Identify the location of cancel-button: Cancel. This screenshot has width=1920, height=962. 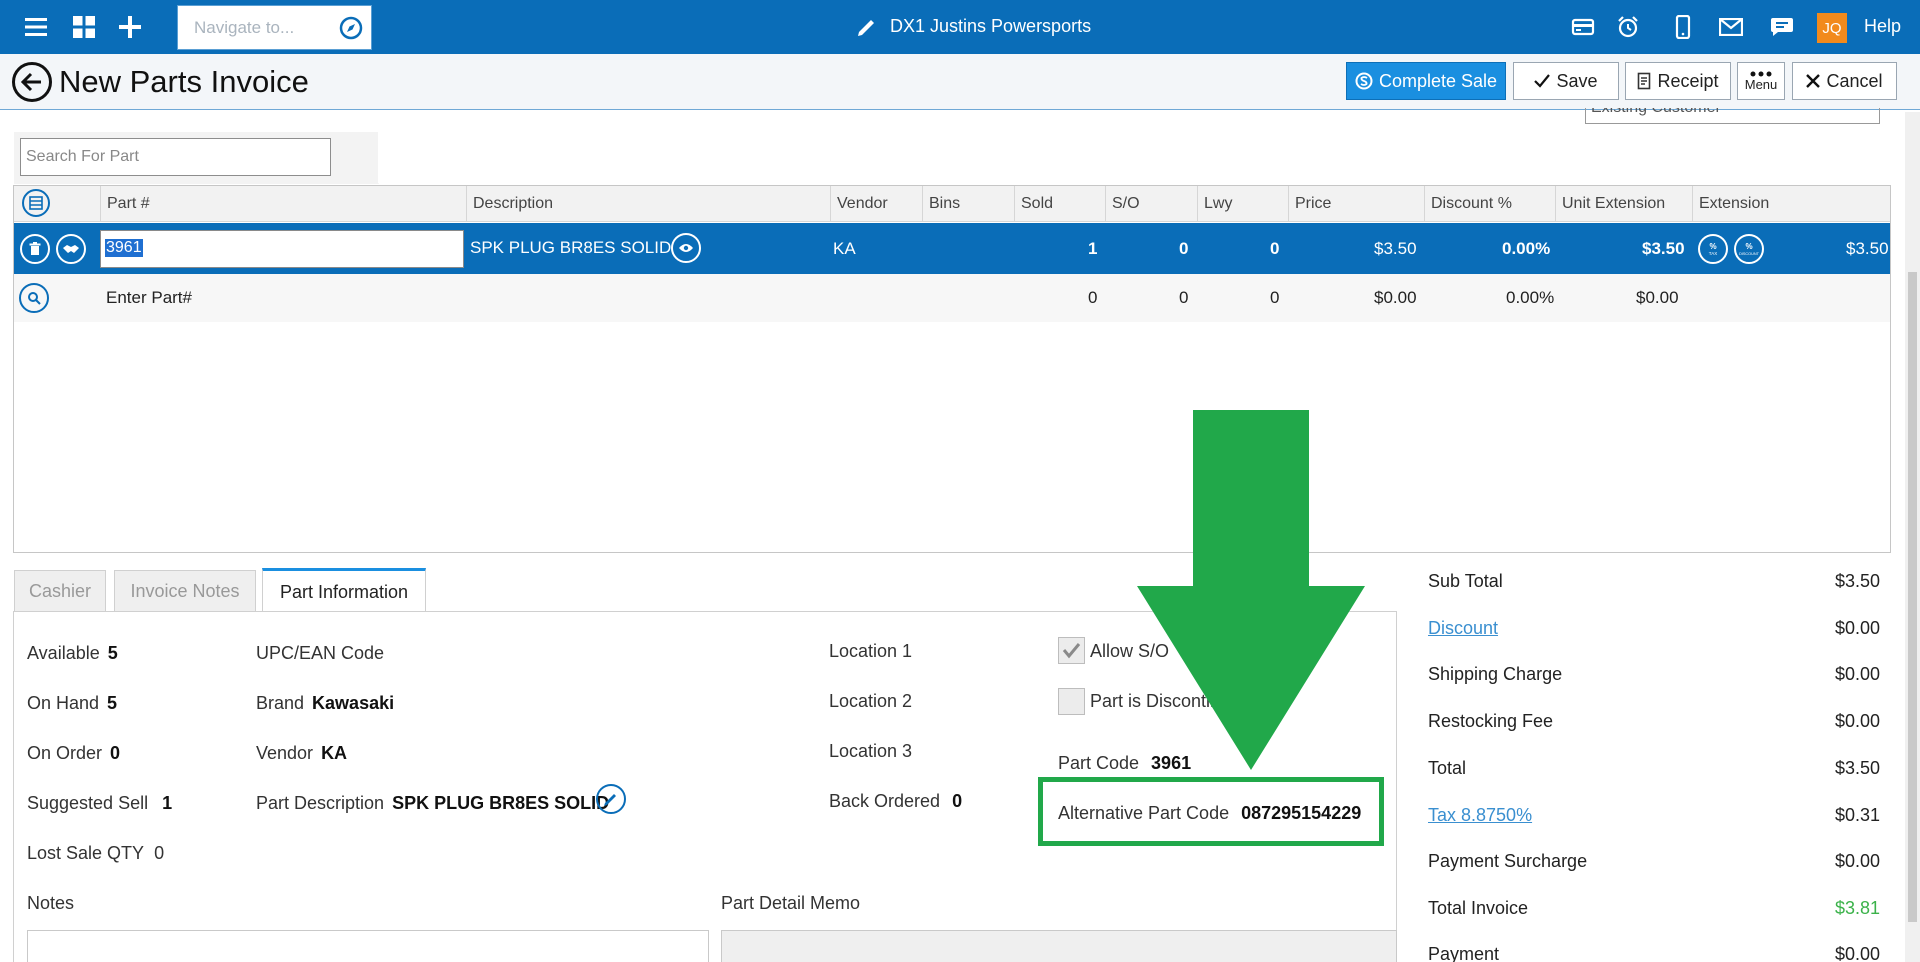
(1844, 81).